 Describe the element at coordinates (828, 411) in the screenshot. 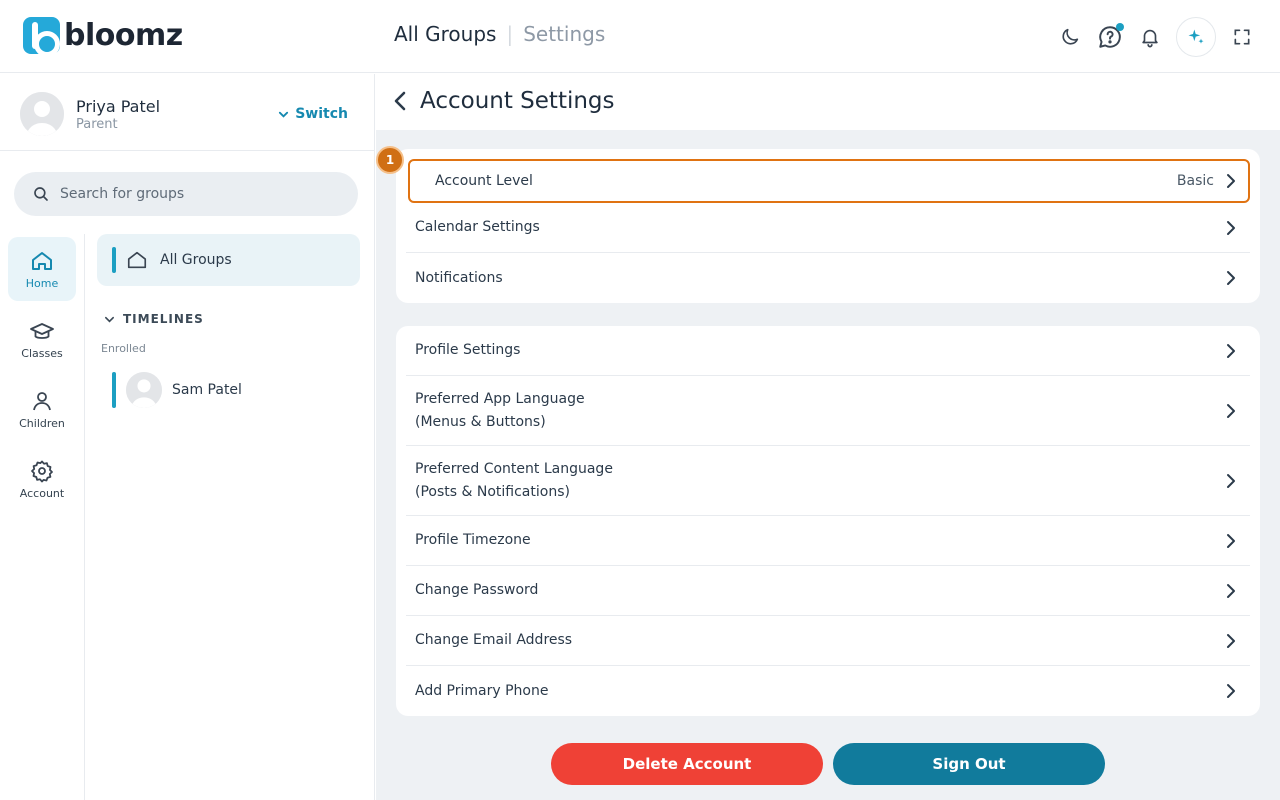

I see `app-language-row: Preferred App Language (Menus & Buttons)` at that location.